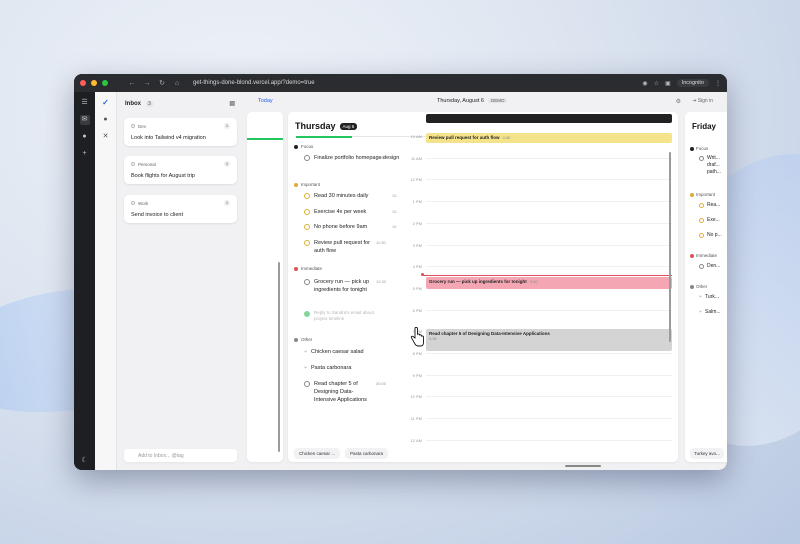 The height and width of the screenshot is (544, 800). Describe the element at coordinates (354, 368) in the screenshot. I see `task-item: ⑂ Pasta carbonara` at that location.